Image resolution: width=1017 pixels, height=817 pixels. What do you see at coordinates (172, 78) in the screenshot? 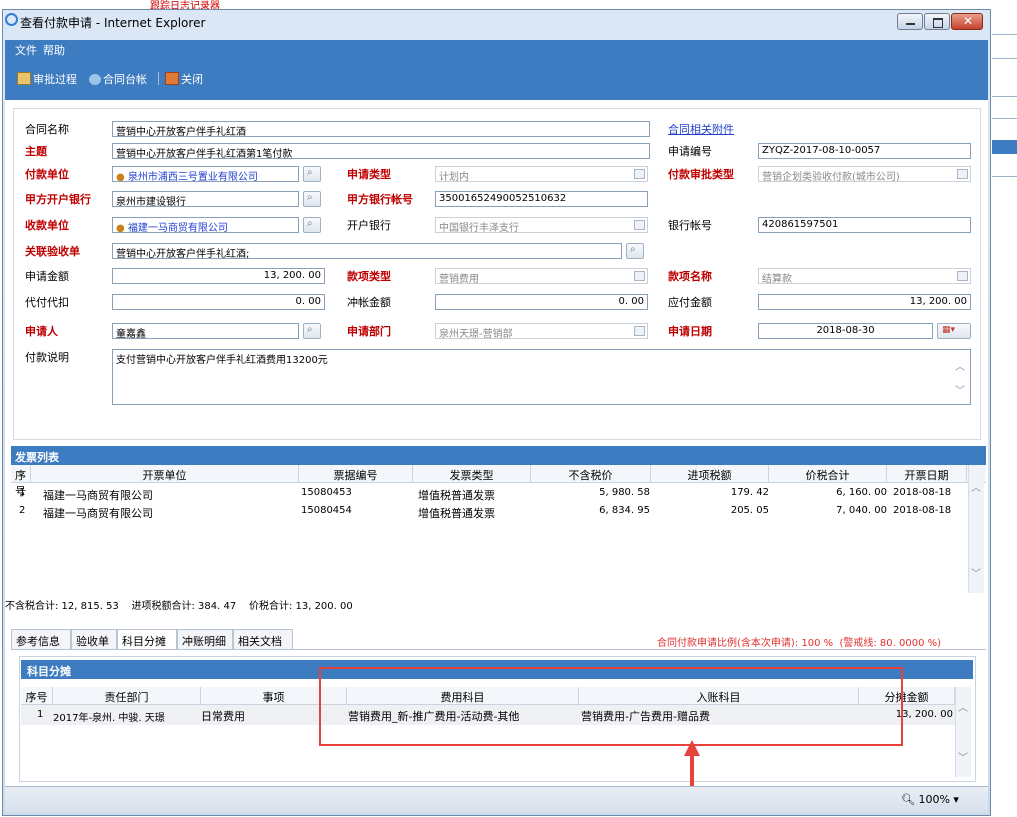
I see `exit-icon` at bounding box center [172, 78].